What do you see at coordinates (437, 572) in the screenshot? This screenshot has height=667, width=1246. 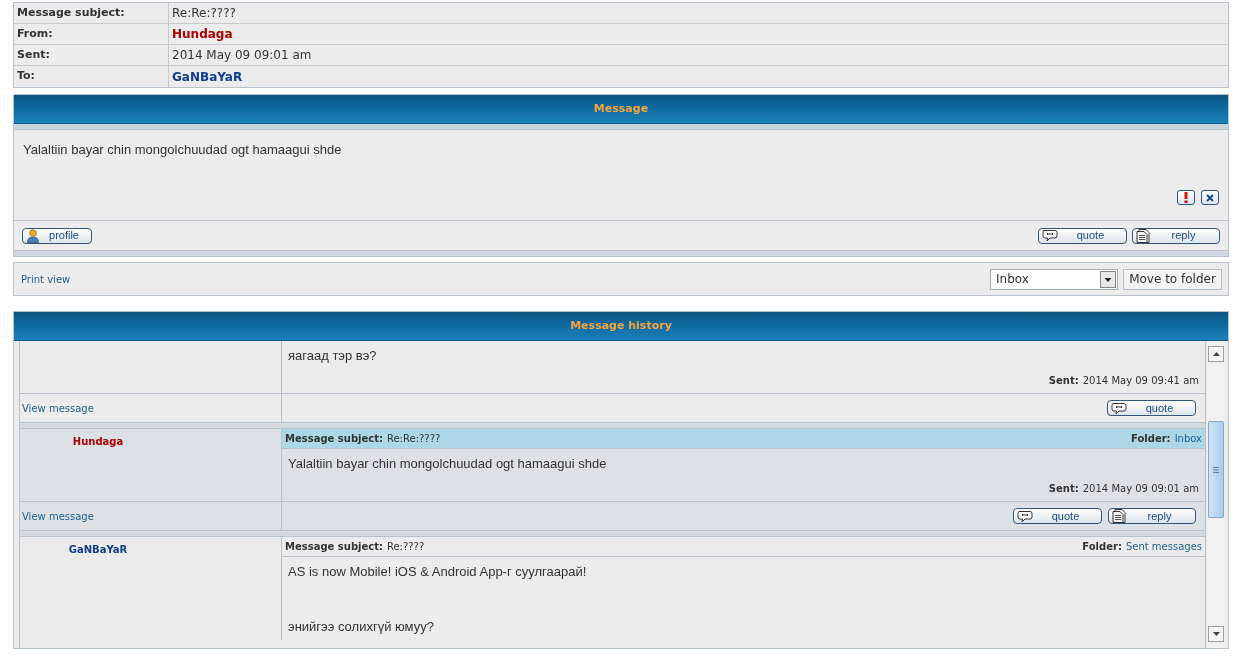 I see `message-text: AS is now Mobile! iOS & Android App-г суулгаарай!` at bounding box center [437, 572].